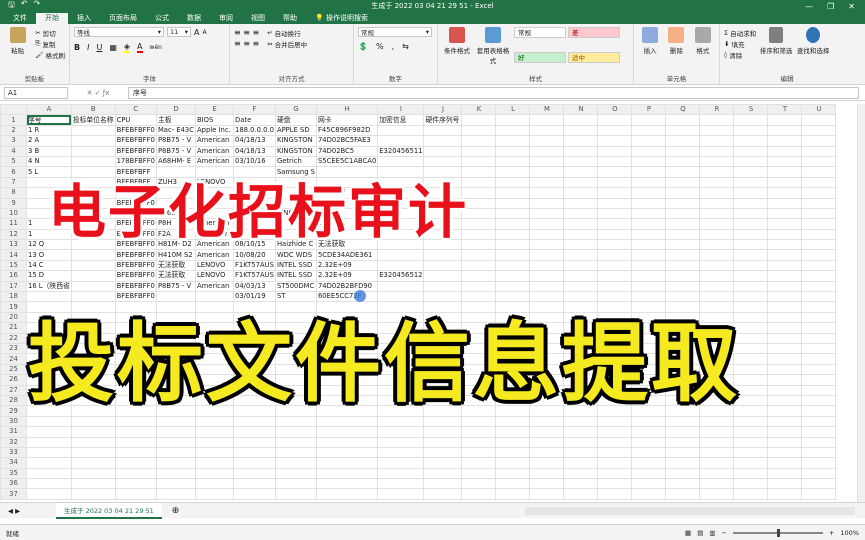  What do you see at coordinates (254, 141) in the screenshot?
I see `cell: 04/18/13` at bounding box center [254, 141].